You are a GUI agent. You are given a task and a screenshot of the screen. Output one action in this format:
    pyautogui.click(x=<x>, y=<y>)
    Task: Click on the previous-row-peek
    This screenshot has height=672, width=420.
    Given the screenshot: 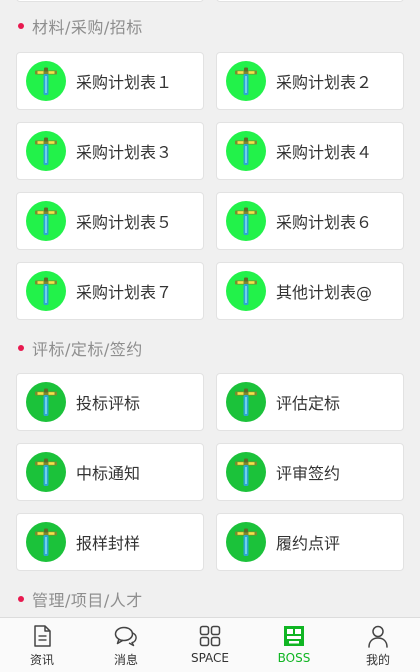 What is the action you would take?
    pyautogui.click(x=210, y=1)
    